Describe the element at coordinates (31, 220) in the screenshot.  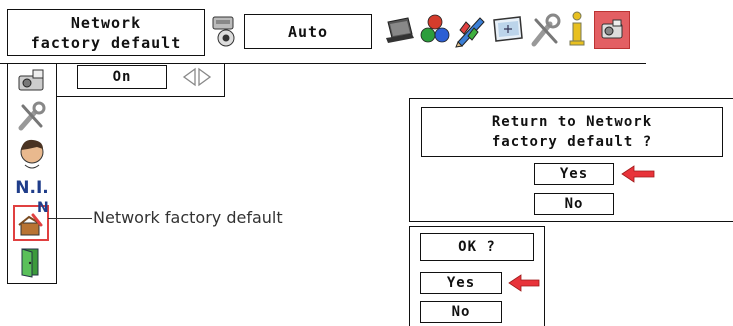
I see `network-factory-default-icon: N` at that location.